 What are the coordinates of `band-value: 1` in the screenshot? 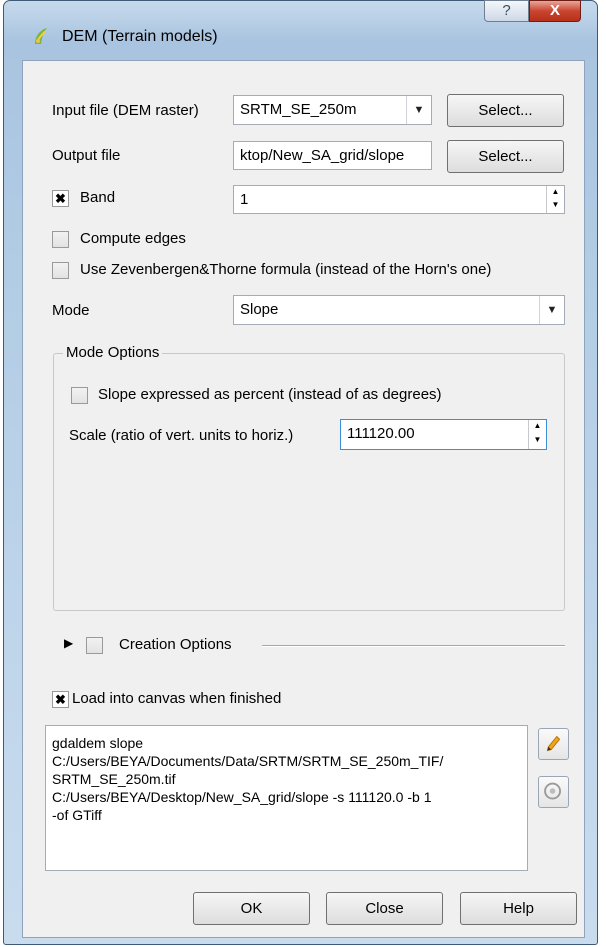 It's located at (244, 199).